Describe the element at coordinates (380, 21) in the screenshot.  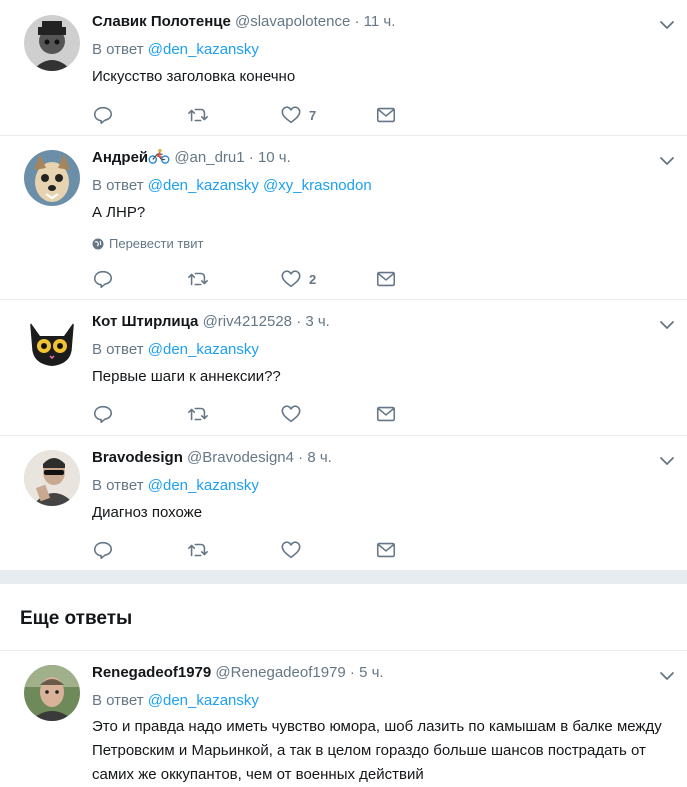
I see `timestamp: 11 ч.` at that location.